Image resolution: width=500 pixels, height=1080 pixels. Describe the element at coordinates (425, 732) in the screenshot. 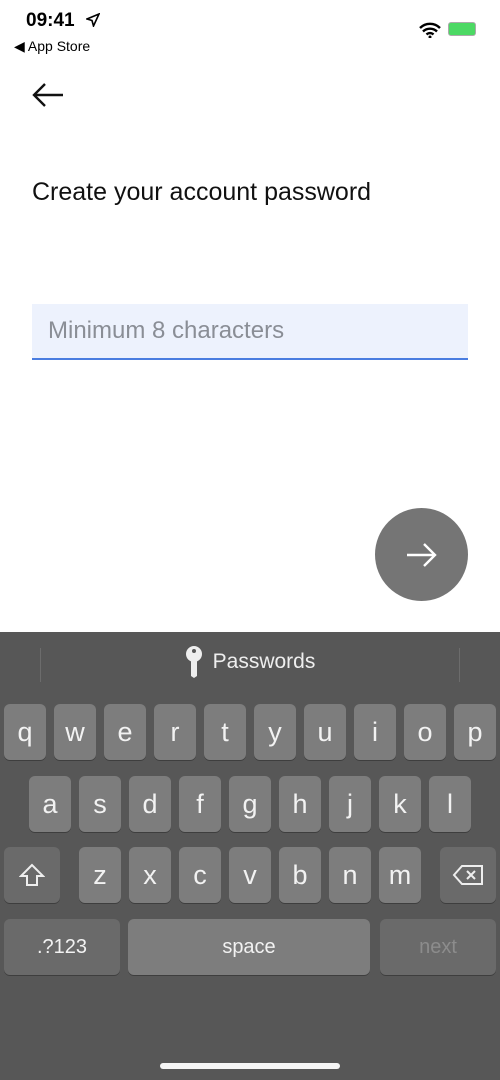

I see `key-o: o` at that location.